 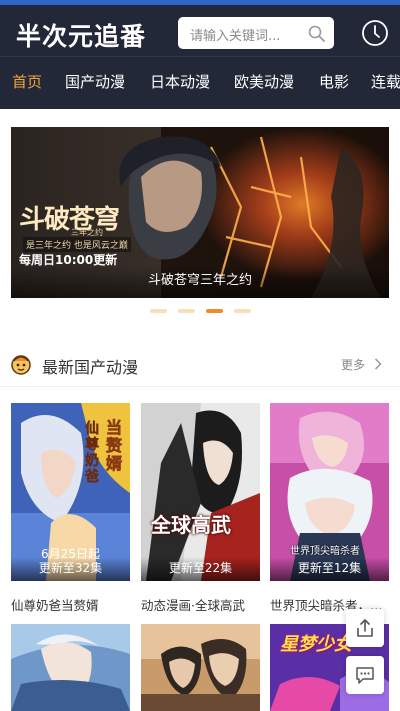 What do you see at coordinates (114, 427) in the screenshot?
I see `svg-text: 当` at bounding box center [114, 427].